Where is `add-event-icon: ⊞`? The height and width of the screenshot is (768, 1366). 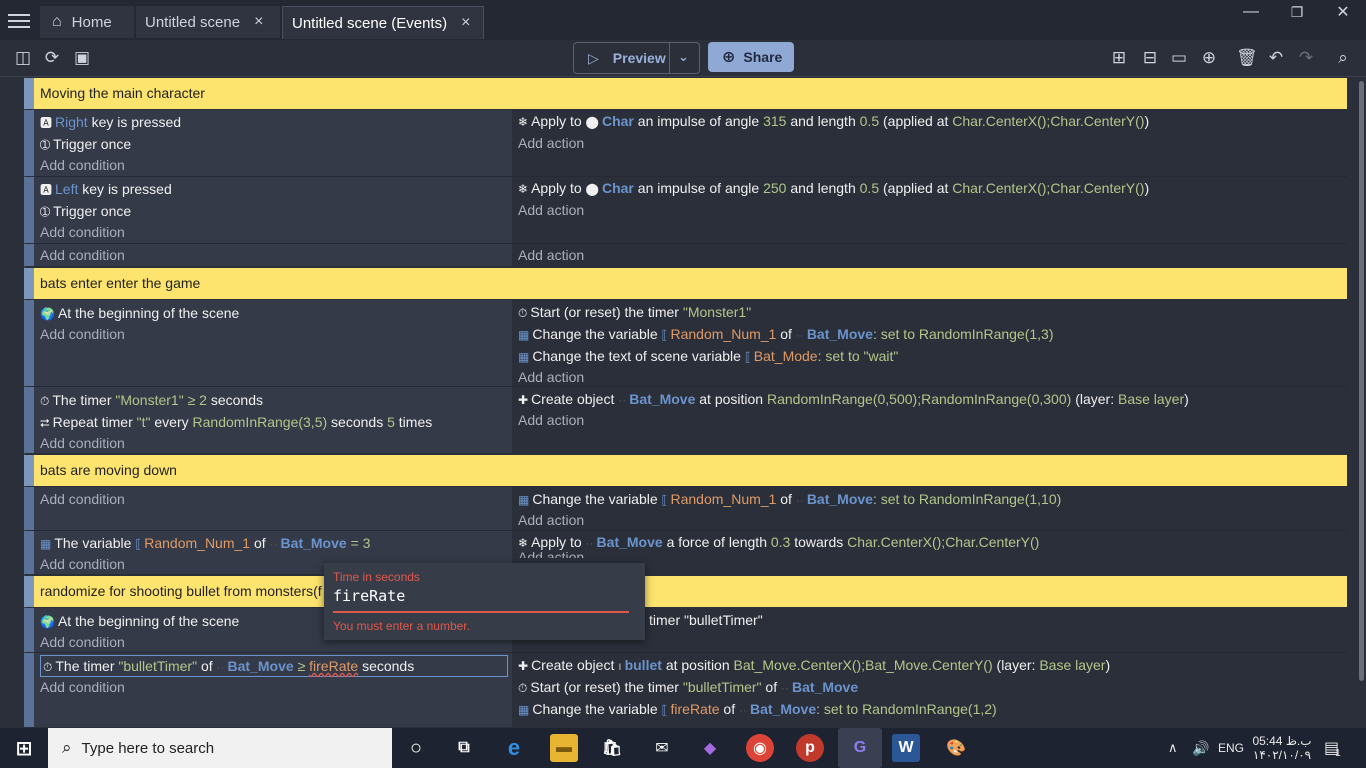
add-event-icon: ⊞ is located at coordinates (1119, 58).